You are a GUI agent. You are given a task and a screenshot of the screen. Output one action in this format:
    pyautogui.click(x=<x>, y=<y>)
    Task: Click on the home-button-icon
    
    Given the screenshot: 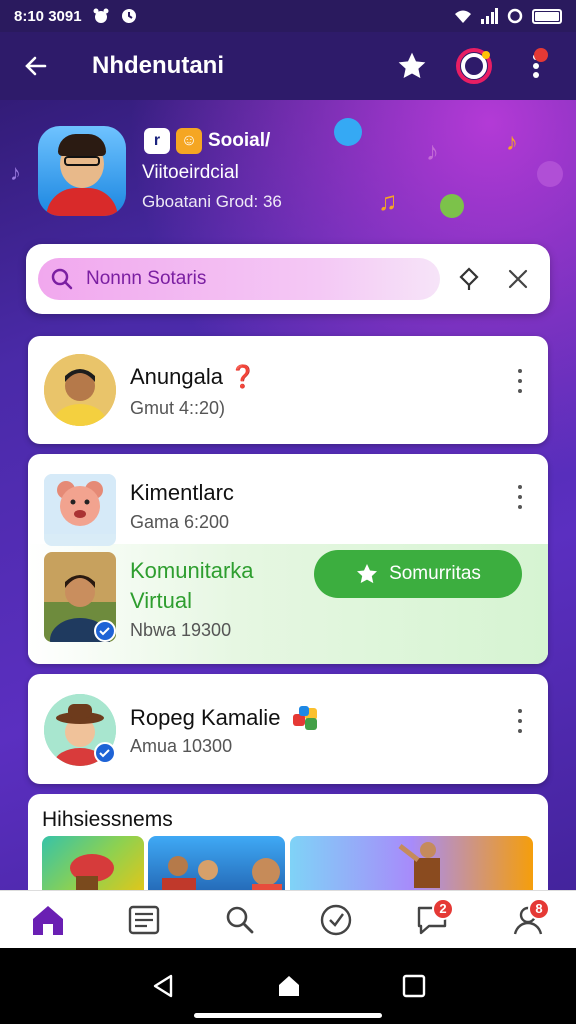 What is the action you would take?
    pyautogui.click(x=289, y=986)
    